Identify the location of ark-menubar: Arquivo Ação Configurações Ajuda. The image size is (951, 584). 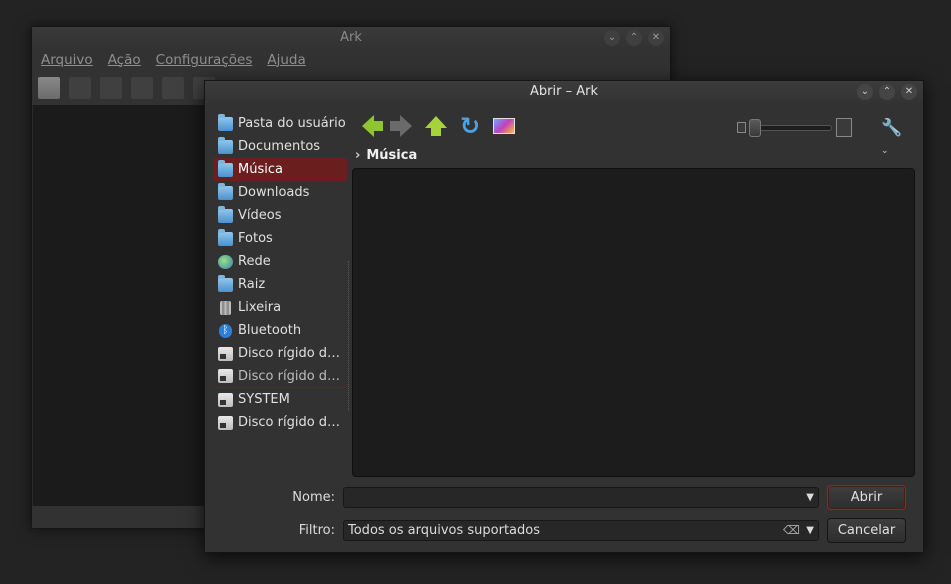
(351, 60).